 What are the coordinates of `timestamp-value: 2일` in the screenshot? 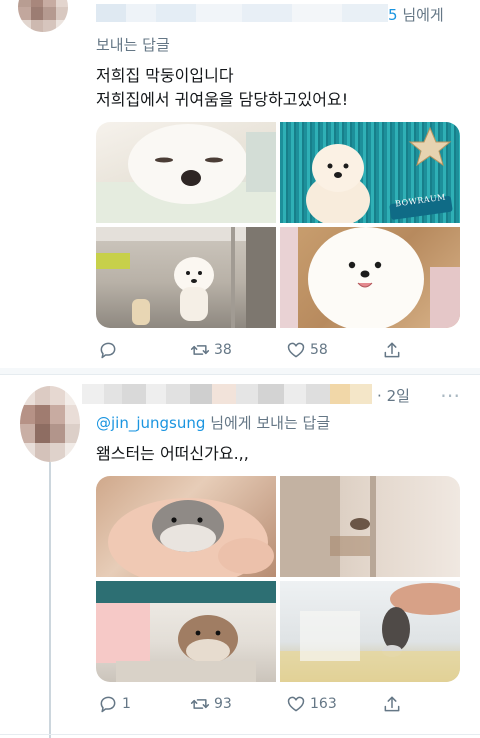 It's located at (398, 396).